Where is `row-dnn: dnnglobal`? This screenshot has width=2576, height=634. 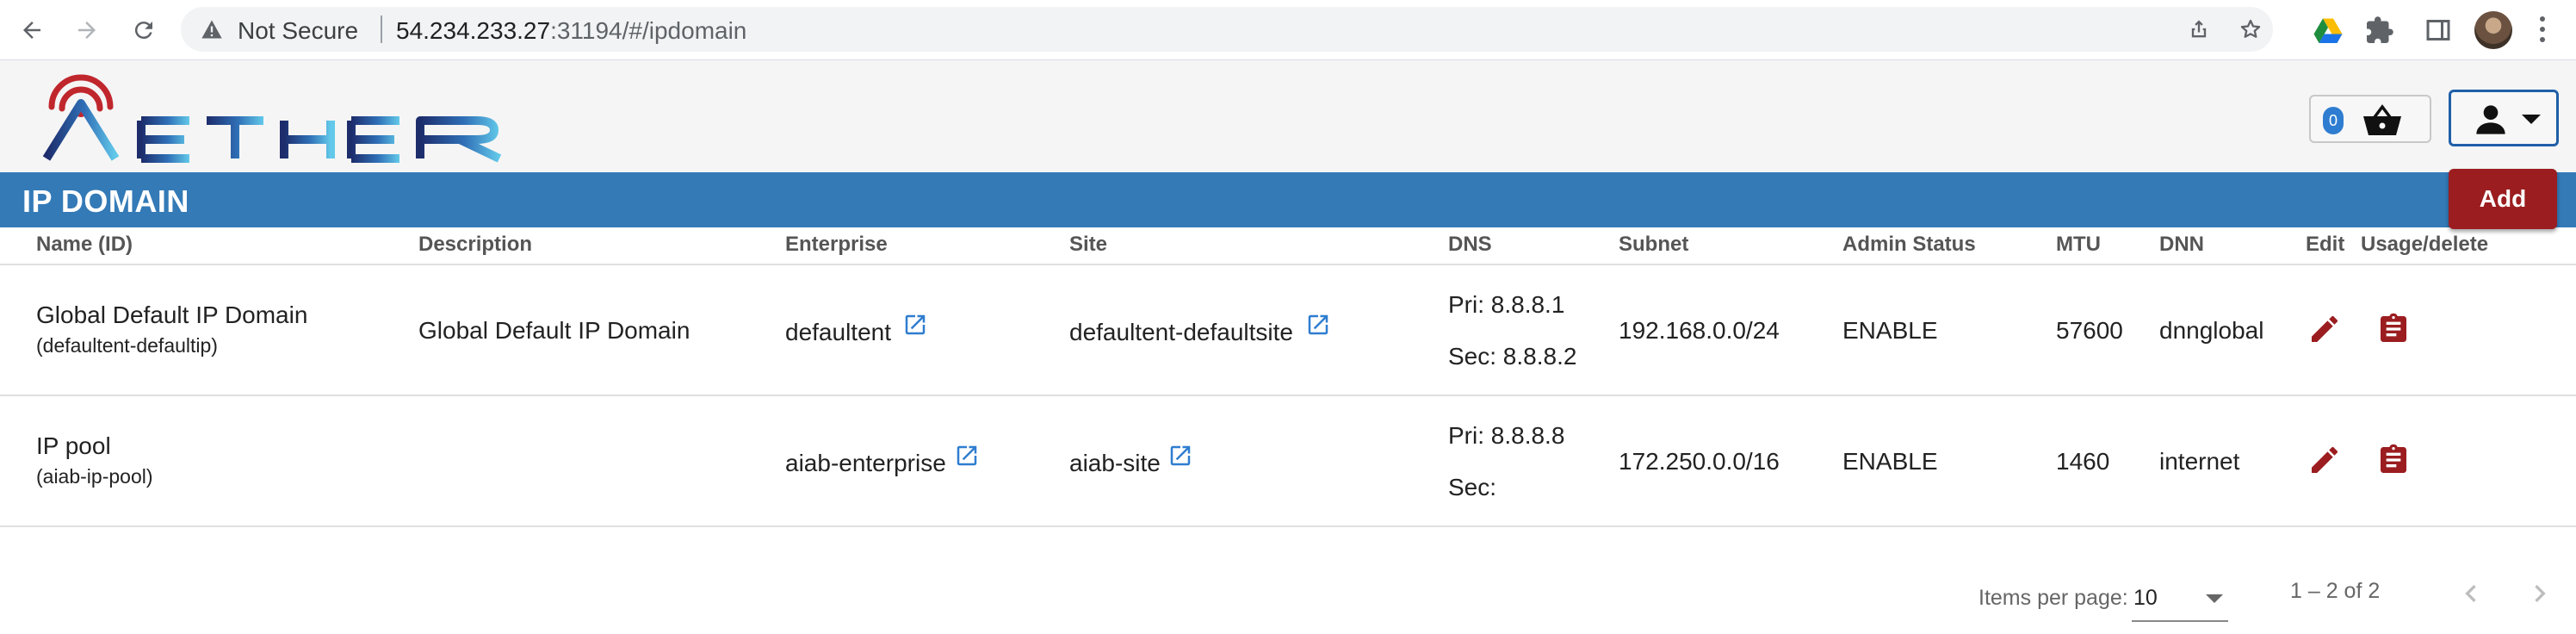 row-dnn: dnnglobal is located at coordinates (2211, 330).